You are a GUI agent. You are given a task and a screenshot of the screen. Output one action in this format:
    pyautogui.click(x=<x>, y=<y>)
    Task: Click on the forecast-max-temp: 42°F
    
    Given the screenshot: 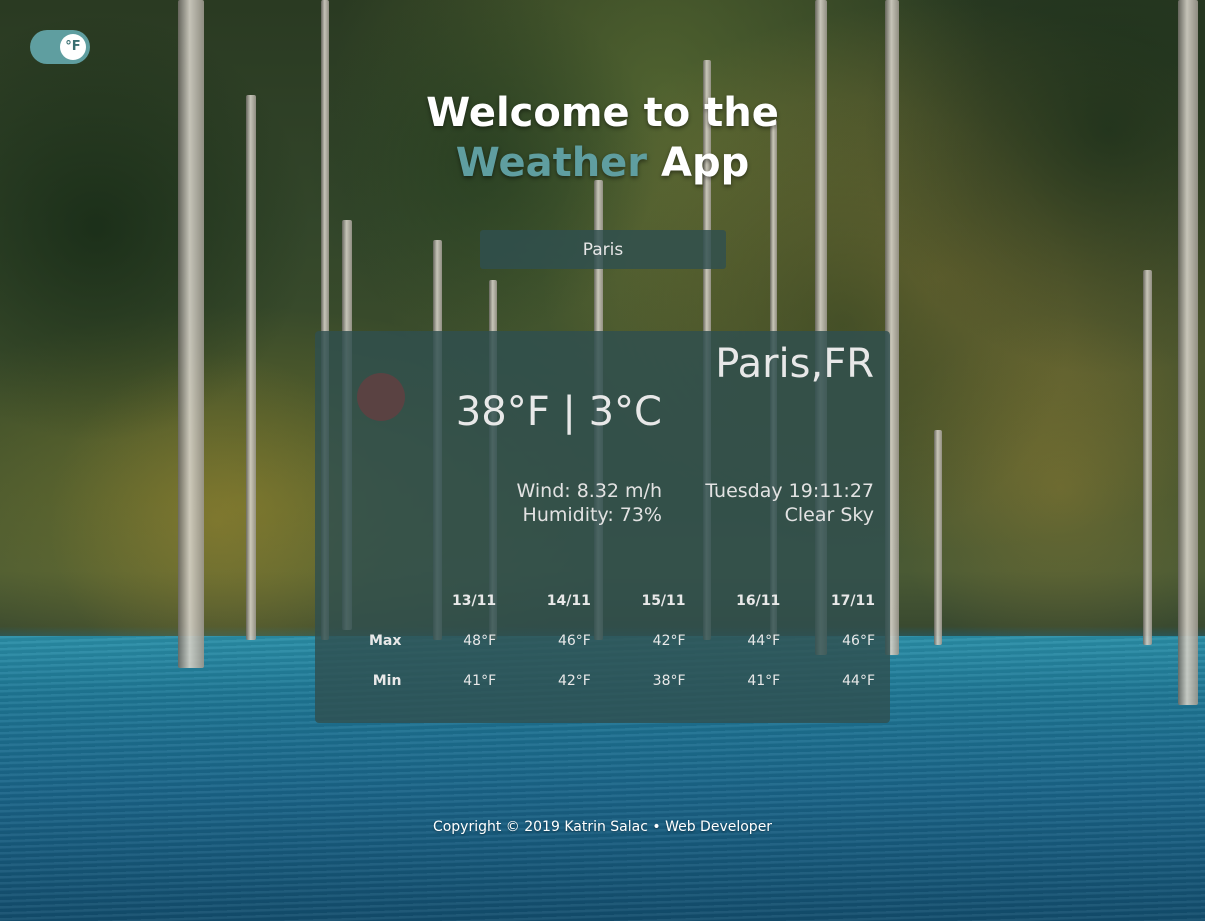 What is the action you would take?
    pyautogui.click(x=669, y=641)
    